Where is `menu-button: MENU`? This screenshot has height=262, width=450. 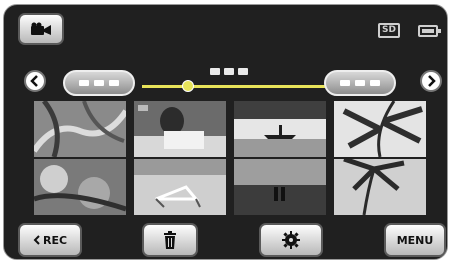
menu-button: MENU is located at coordinates (415, 240).